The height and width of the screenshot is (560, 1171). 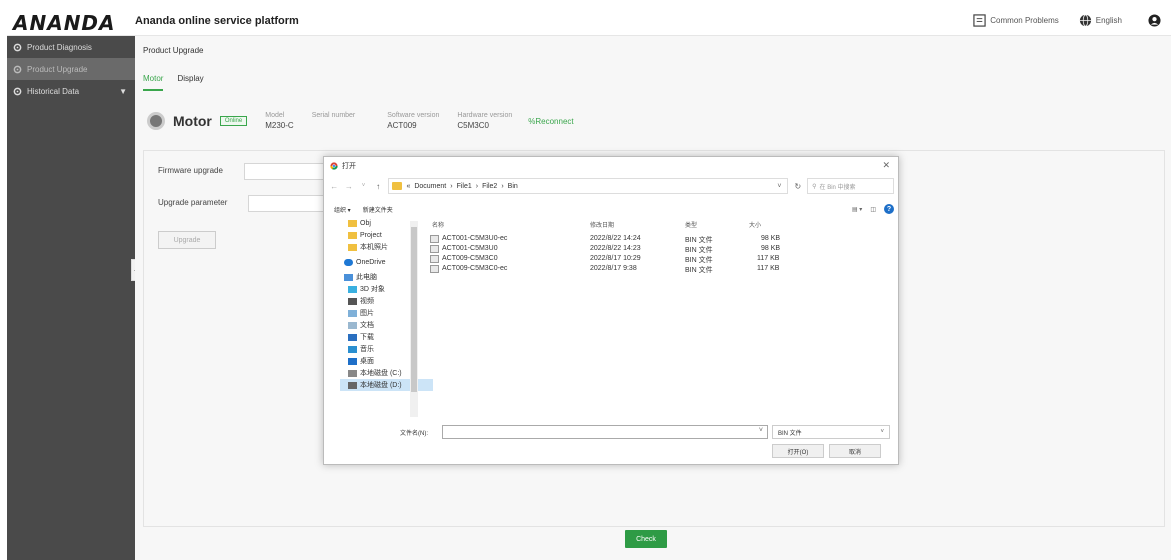 I want to click on nav-item-photos: 本机照片, so click(x=386, y=247).